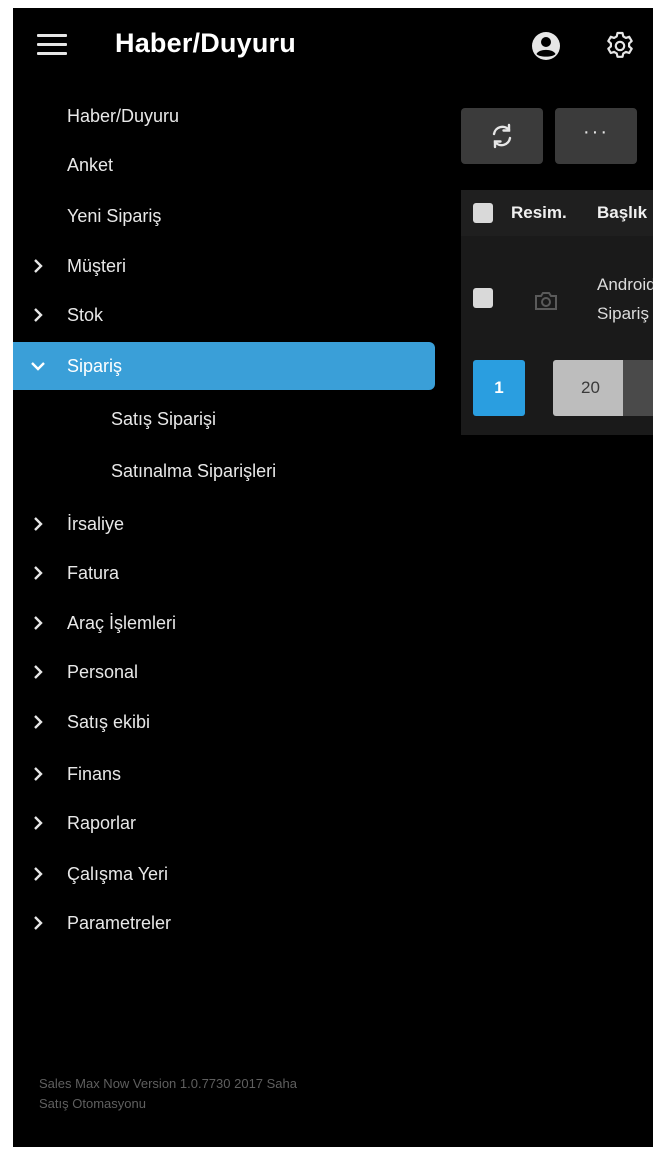  I want to click on page-size-select: 20, so click(603, 388).